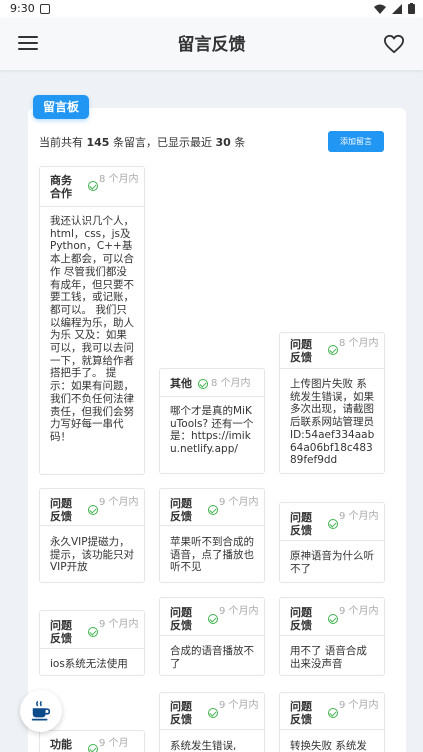  I want to click on message-card: 功能 9 个月, so click(92, 741).